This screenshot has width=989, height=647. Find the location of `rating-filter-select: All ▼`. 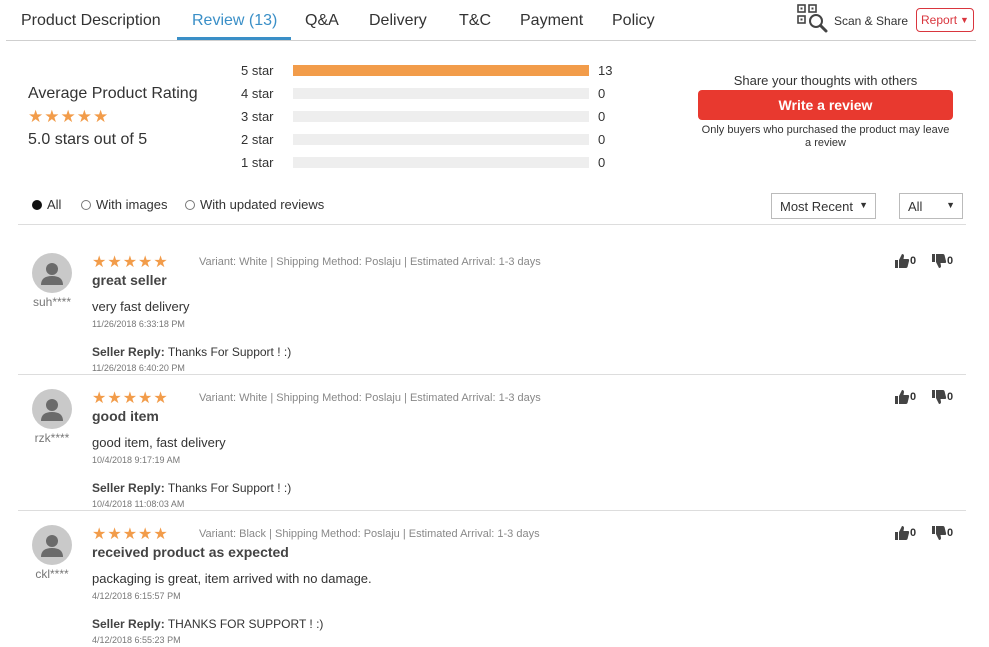

rating-filter-select: All ▼ is located at coordinates (931, 206).